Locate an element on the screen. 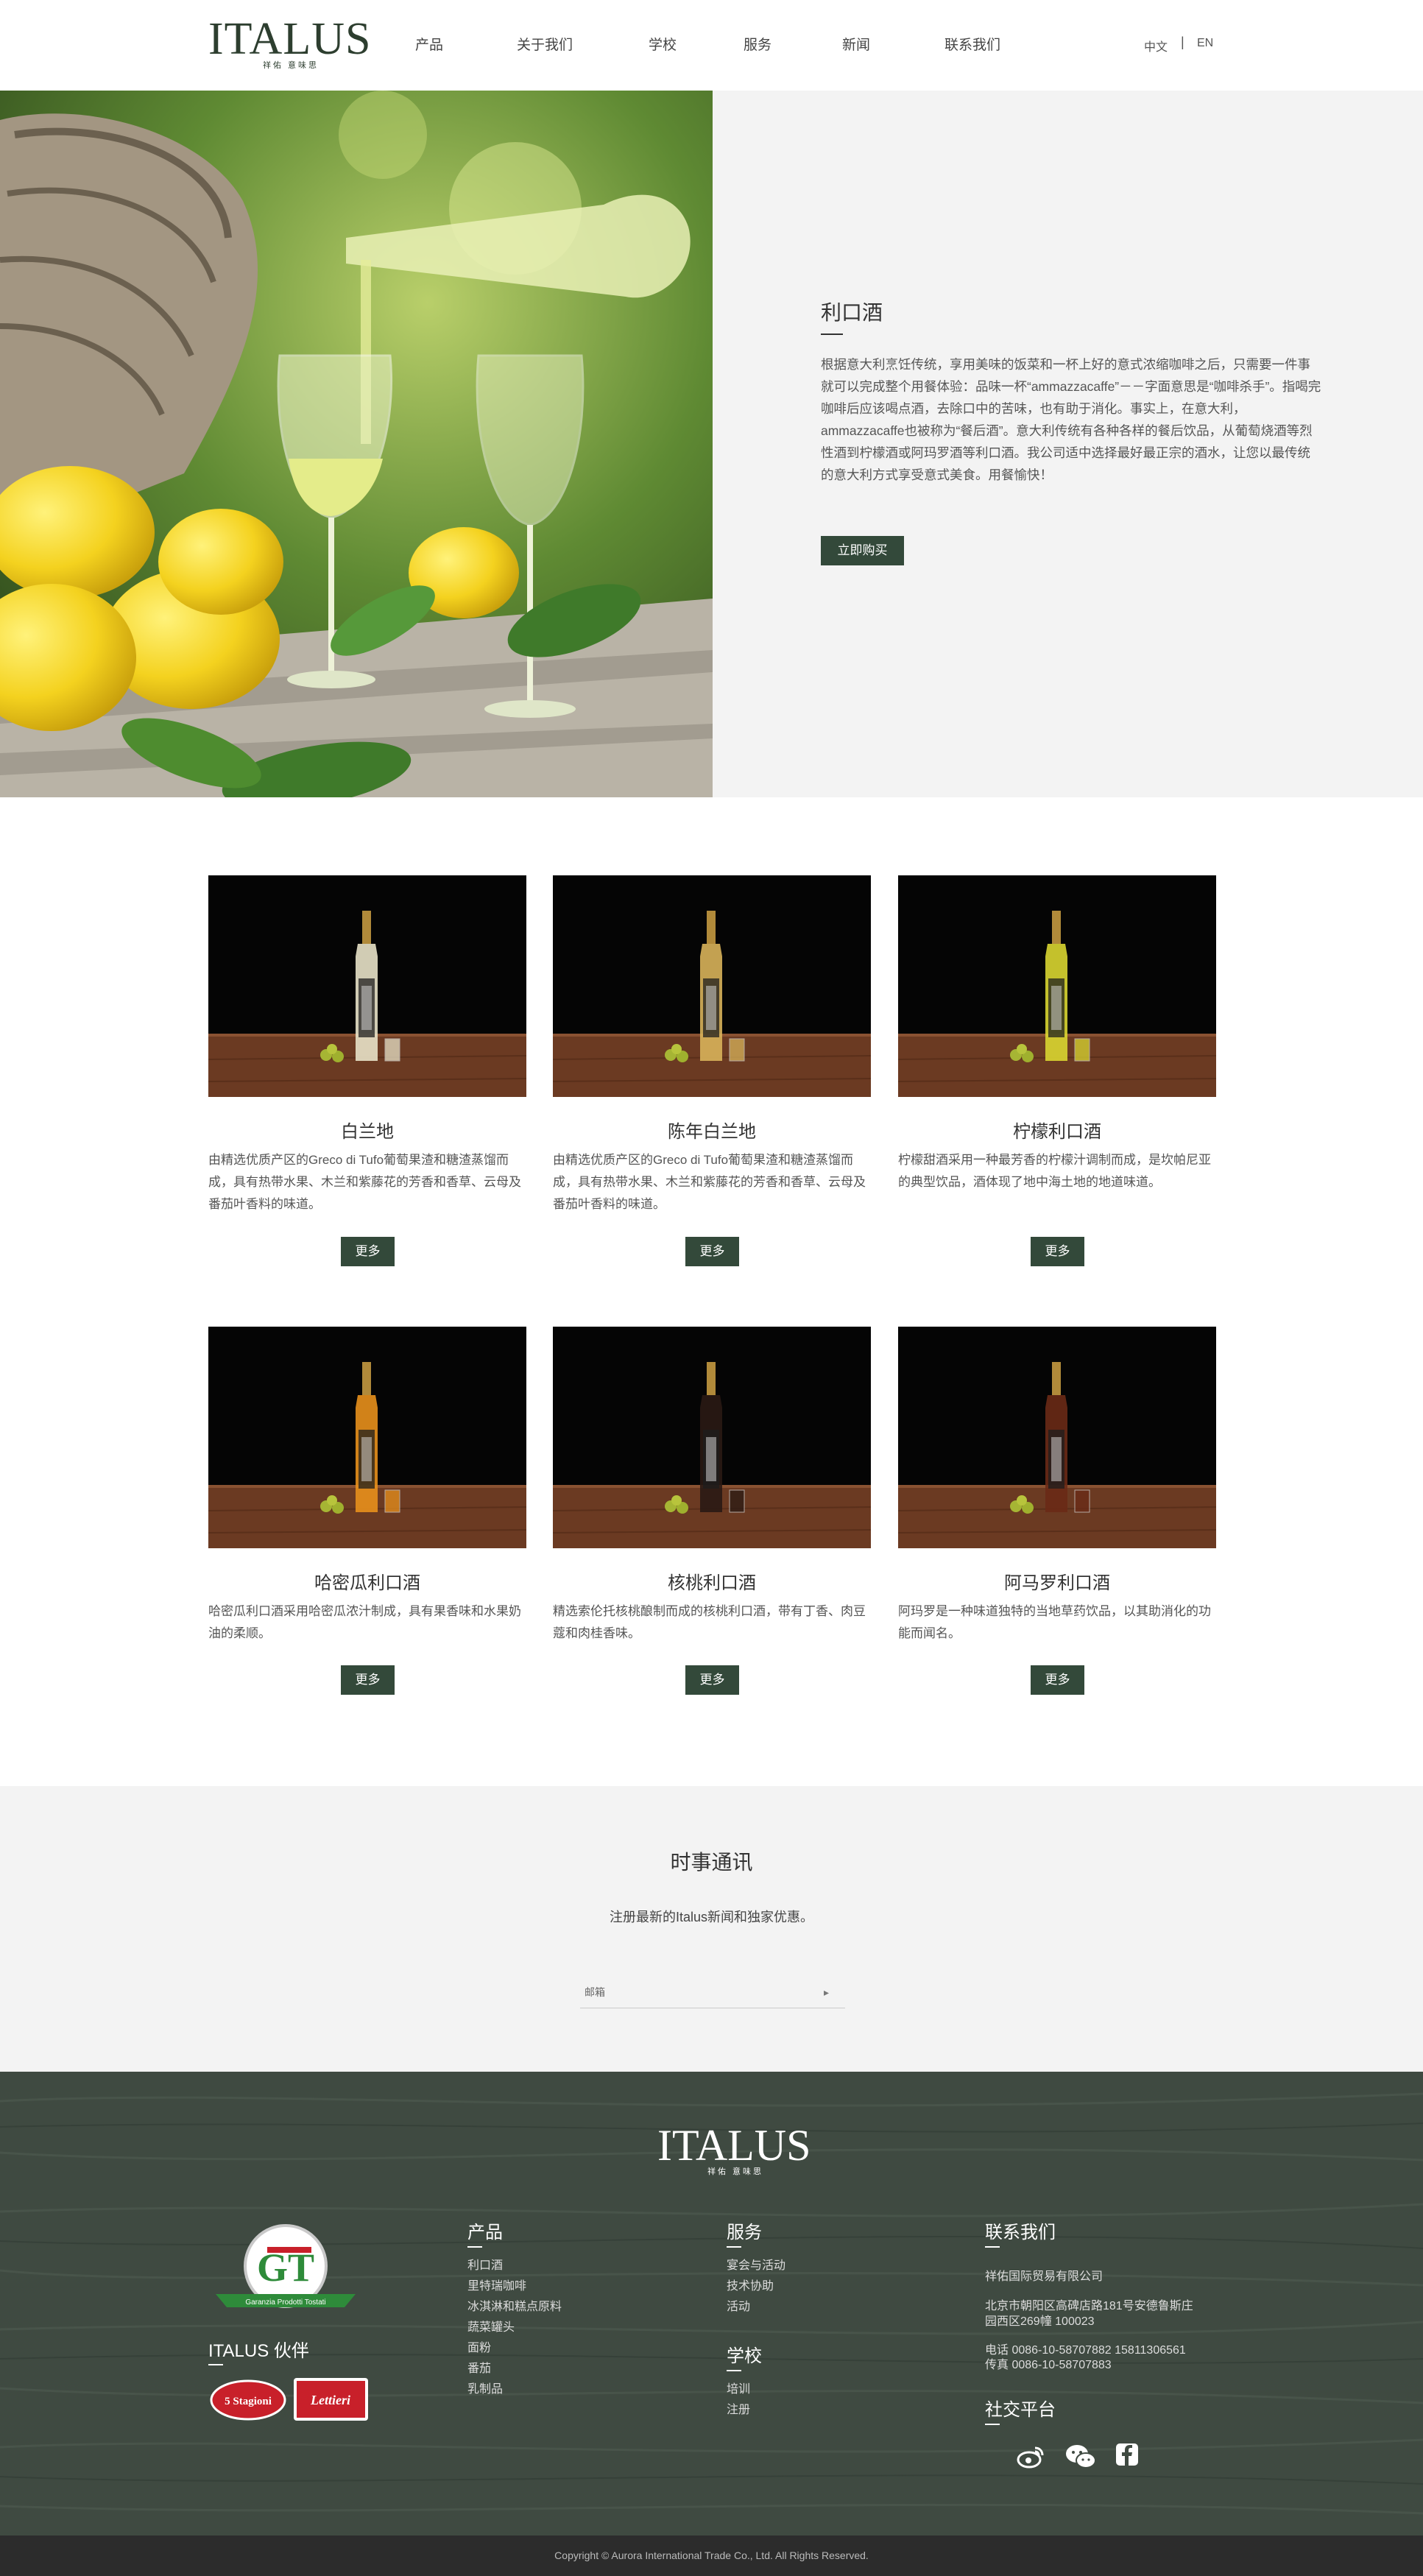  footer-link-register: 注册 is located at coordinates (738, 2410).